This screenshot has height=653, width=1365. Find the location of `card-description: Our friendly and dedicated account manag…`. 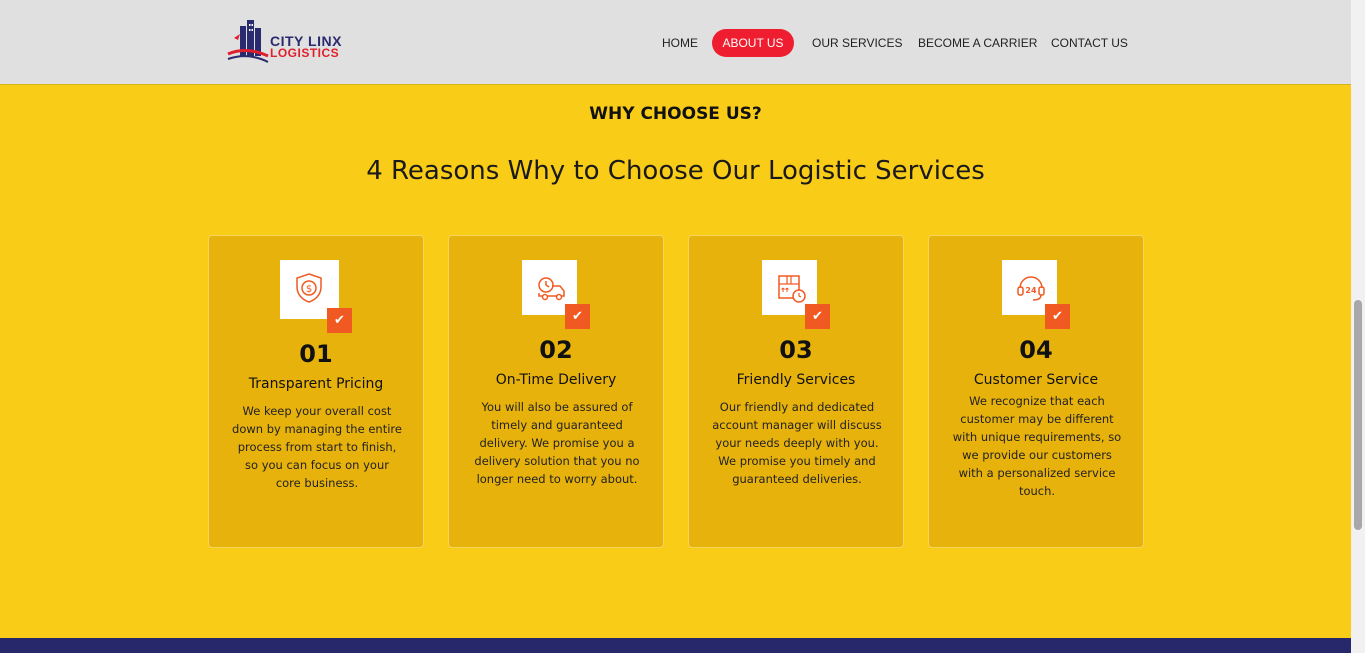

card-description: Our friendly and dedicated account manag… is located at coordinates (797, 443).